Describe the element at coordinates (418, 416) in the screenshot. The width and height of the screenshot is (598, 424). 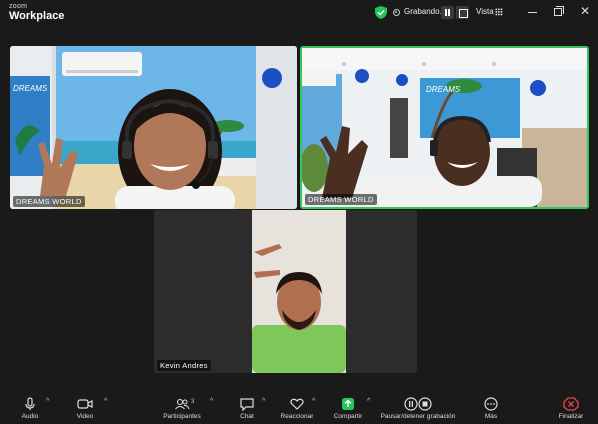
I see `recording-control-label: Pausar/detener grabación` at that location.